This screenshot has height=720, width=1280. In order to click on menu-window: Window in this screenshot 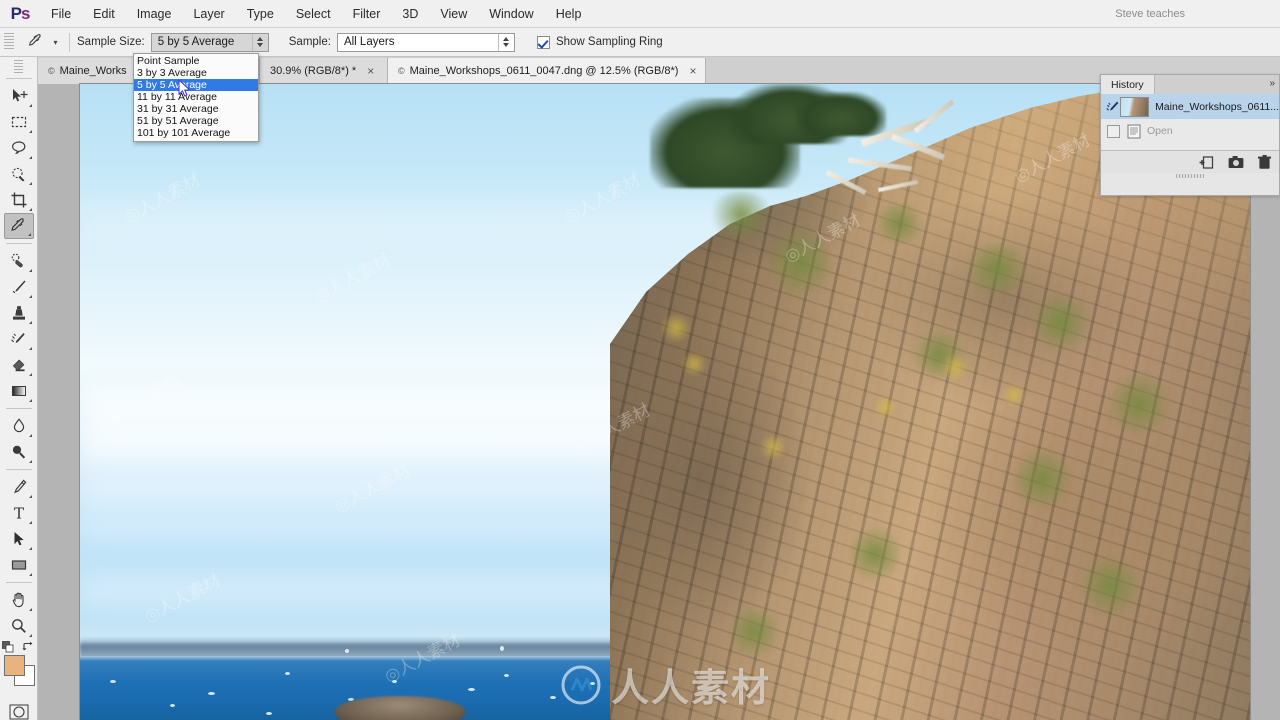, I will do `click(511, 14)`.